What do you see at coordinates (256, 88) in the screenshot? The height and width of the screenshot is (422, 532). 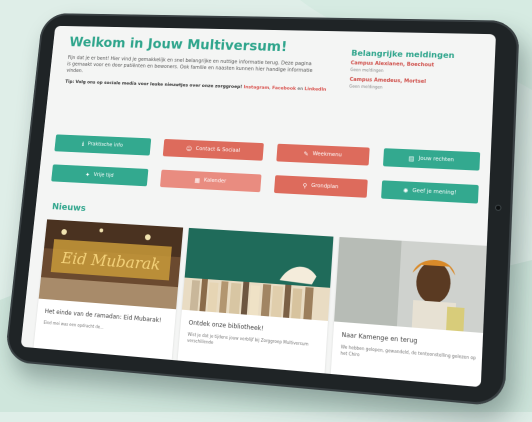 I see `instagram-link: Instagram` at bounding box center [256, 88].